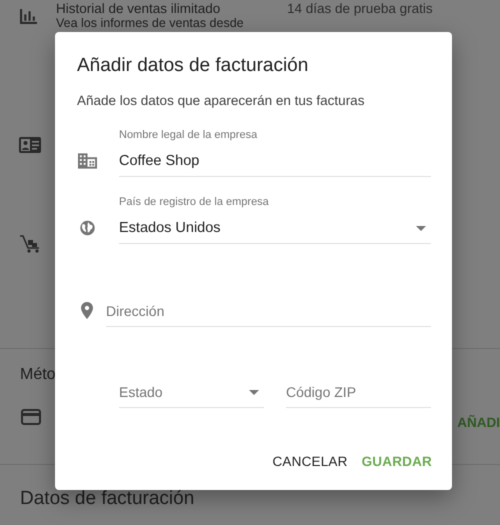  Describe the element at coordinates (139, 8) in the screenshot. I see `feature-title: Historial de ventas ilimitado` at that location.